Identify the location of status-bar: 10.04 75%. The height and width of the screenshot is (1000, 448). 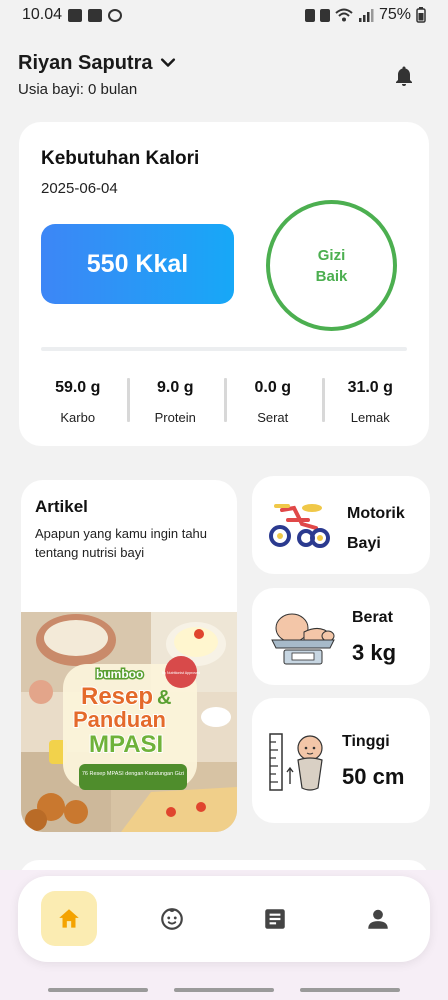
(224, 15).